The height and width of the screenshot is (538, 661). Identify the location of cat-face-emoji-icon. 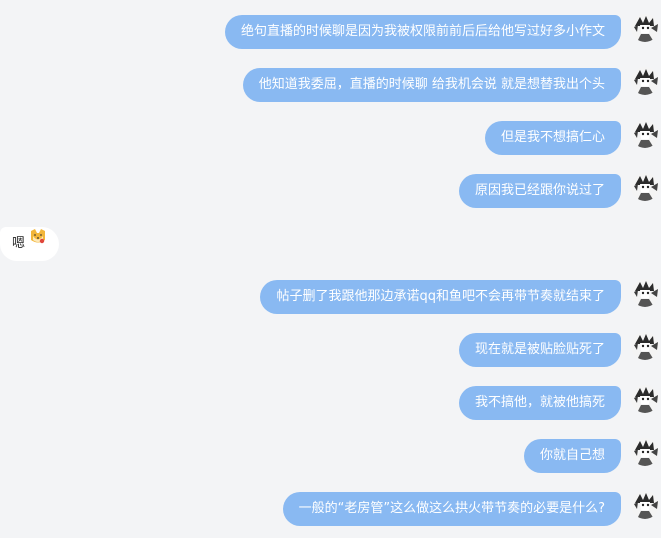
(38, 242).